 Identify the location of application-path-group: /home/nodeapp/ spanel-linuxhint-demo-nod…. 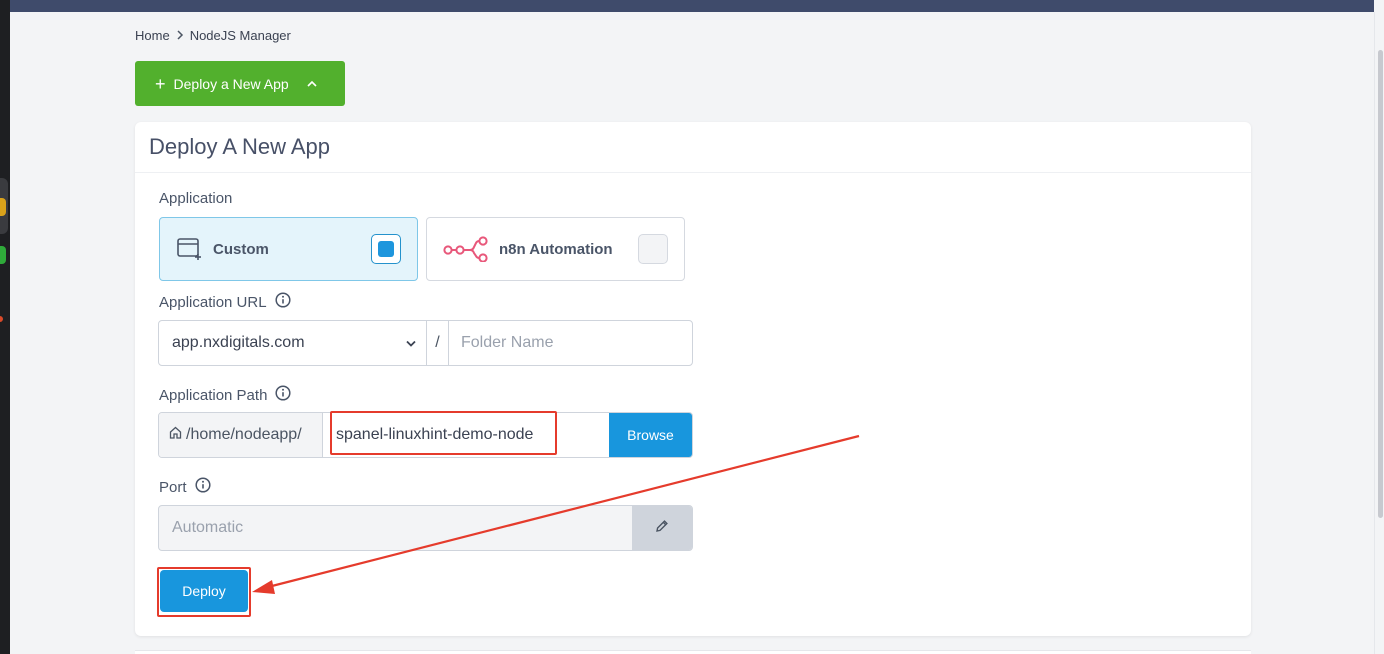
(425, 435).